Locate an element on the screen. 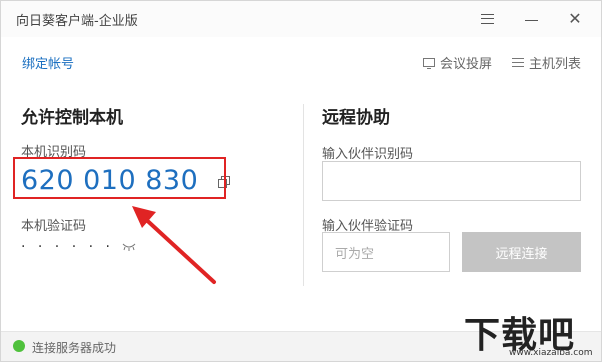  highlight-box is located at coordinates (119, 178).